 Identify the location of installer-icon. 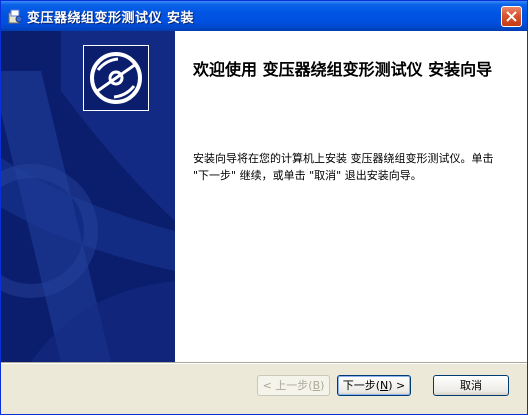
(15, 16).